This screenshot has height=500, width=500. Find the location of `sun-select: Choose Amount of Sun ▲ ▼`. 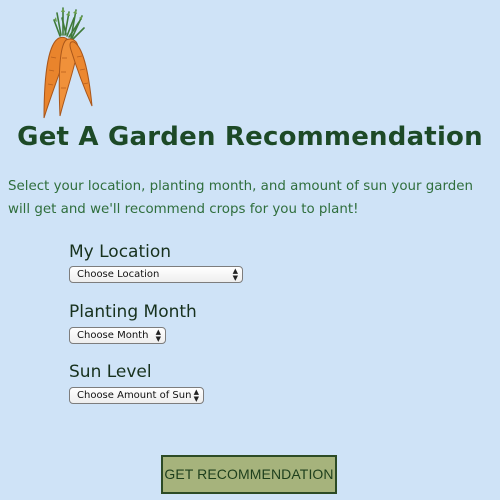

sun-select: Choose Amount of Sun ▲ ▼ is located at coordinates (136, 395).